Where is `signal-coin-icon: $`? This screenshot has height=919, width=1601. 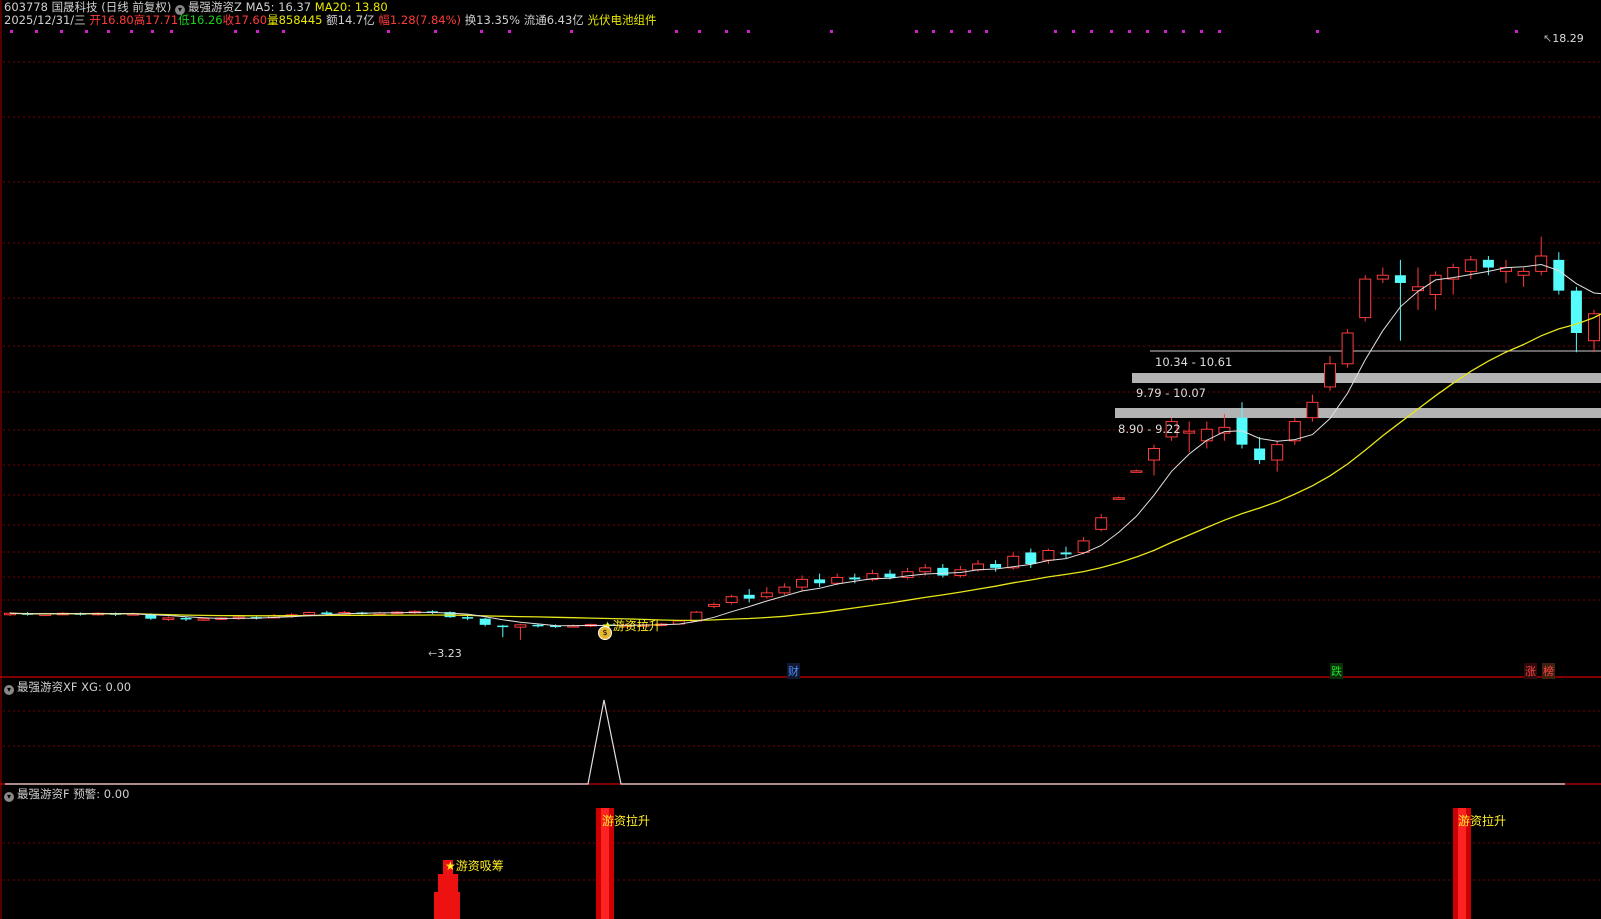
signal-coin-icon: $ is located at coordinates (605, 633).